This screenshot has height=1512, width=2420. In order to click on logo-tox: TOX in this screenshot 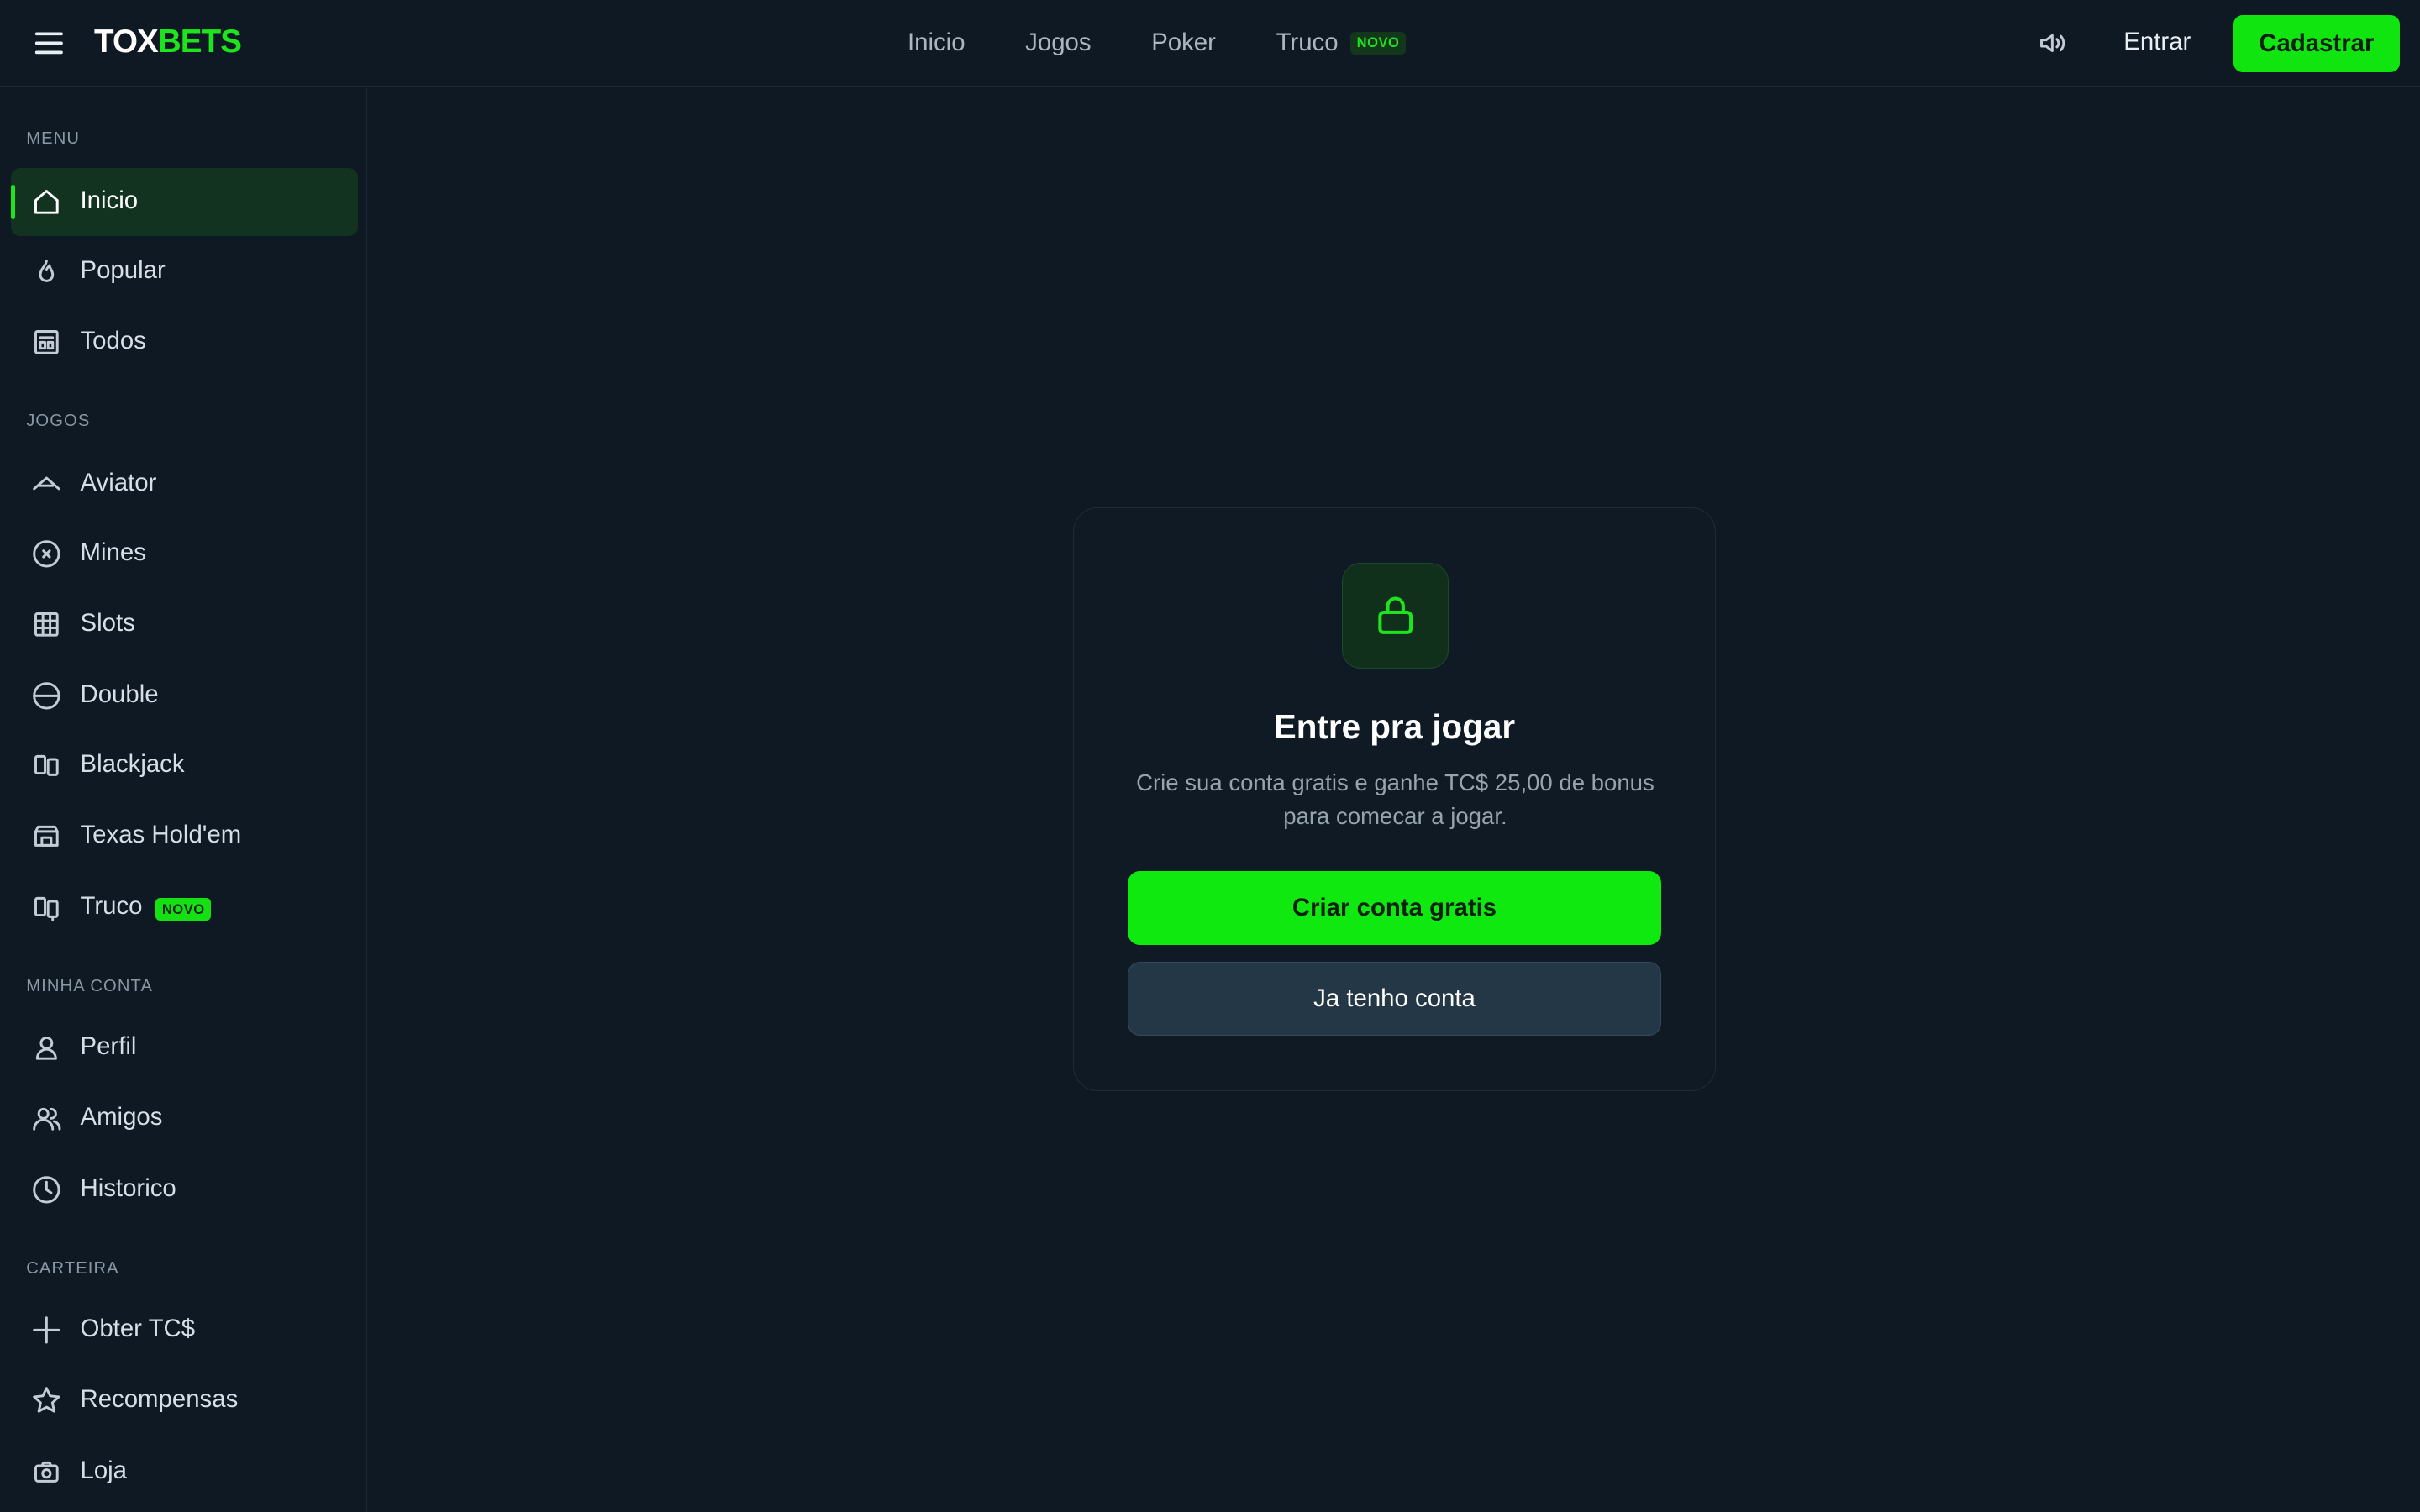, I will do `click(127, 41)`.